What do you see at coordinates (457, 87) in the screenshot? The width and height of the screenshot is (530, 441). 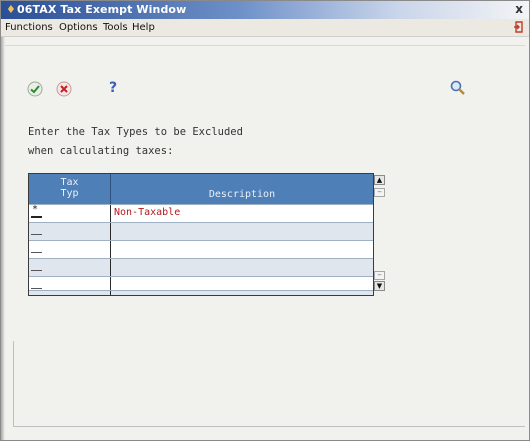 I see `search-icon` at bounding box center [457, 87].